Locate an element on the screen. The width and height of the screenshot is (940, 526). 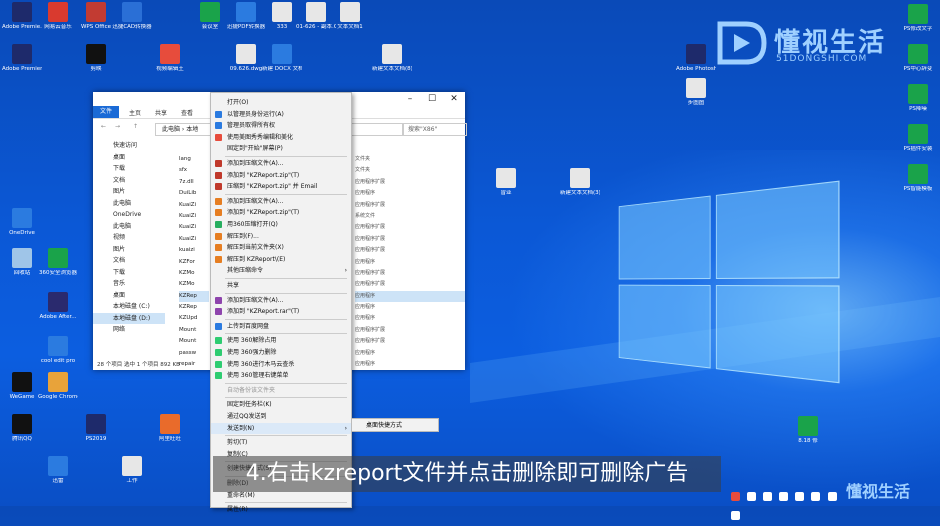
sogou-input-icon is located at coordinates (735, 496).